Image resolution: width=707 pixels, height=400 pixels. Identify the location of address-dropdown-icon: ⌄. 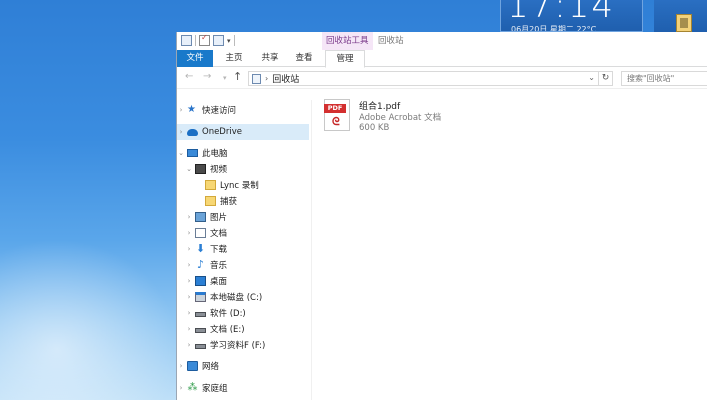
(591, 77).